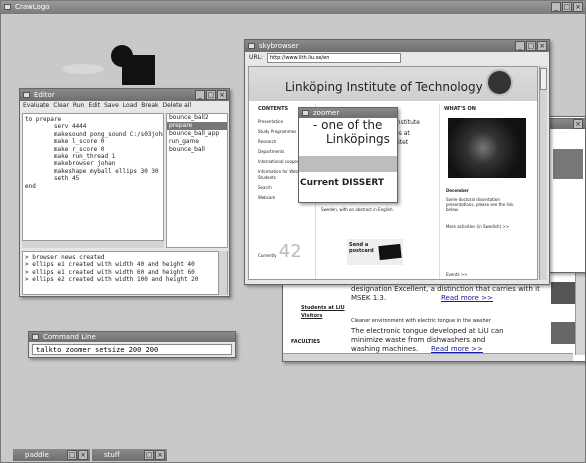  Describe the element at coordinates (306, 342) in the screenshot. I see `faculties-heading: FACULTIES` at that location.